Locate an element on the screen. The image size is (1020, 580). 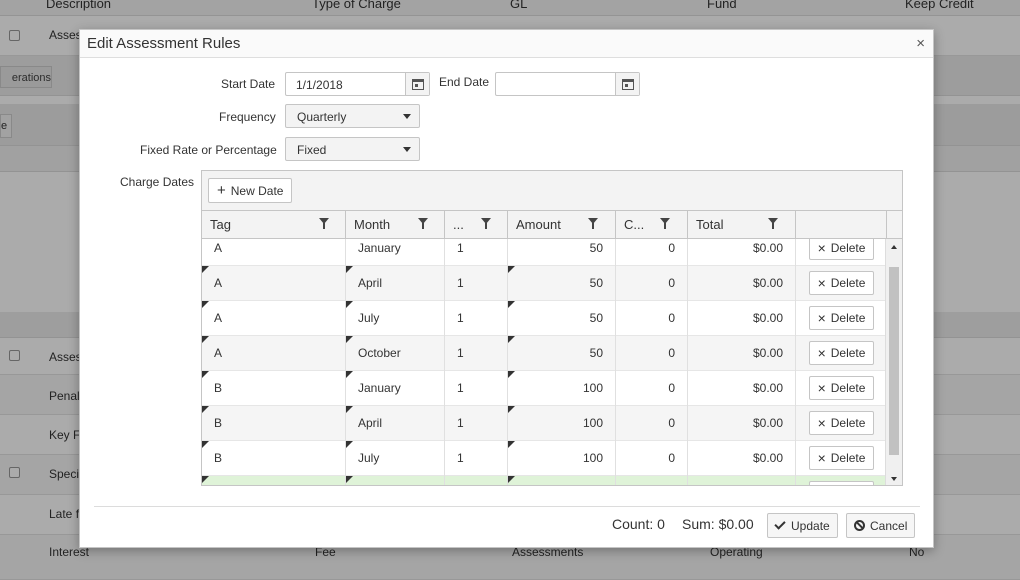
new-date-button: + New Date is located at coordinates (250, 190).